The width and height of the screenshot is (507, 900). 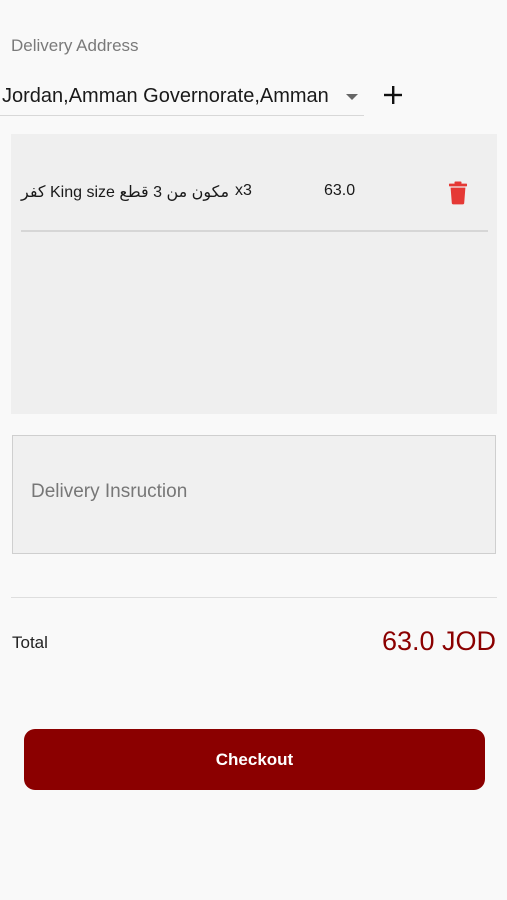 I want to click on delete-item-button, so click(x=458, y=193).